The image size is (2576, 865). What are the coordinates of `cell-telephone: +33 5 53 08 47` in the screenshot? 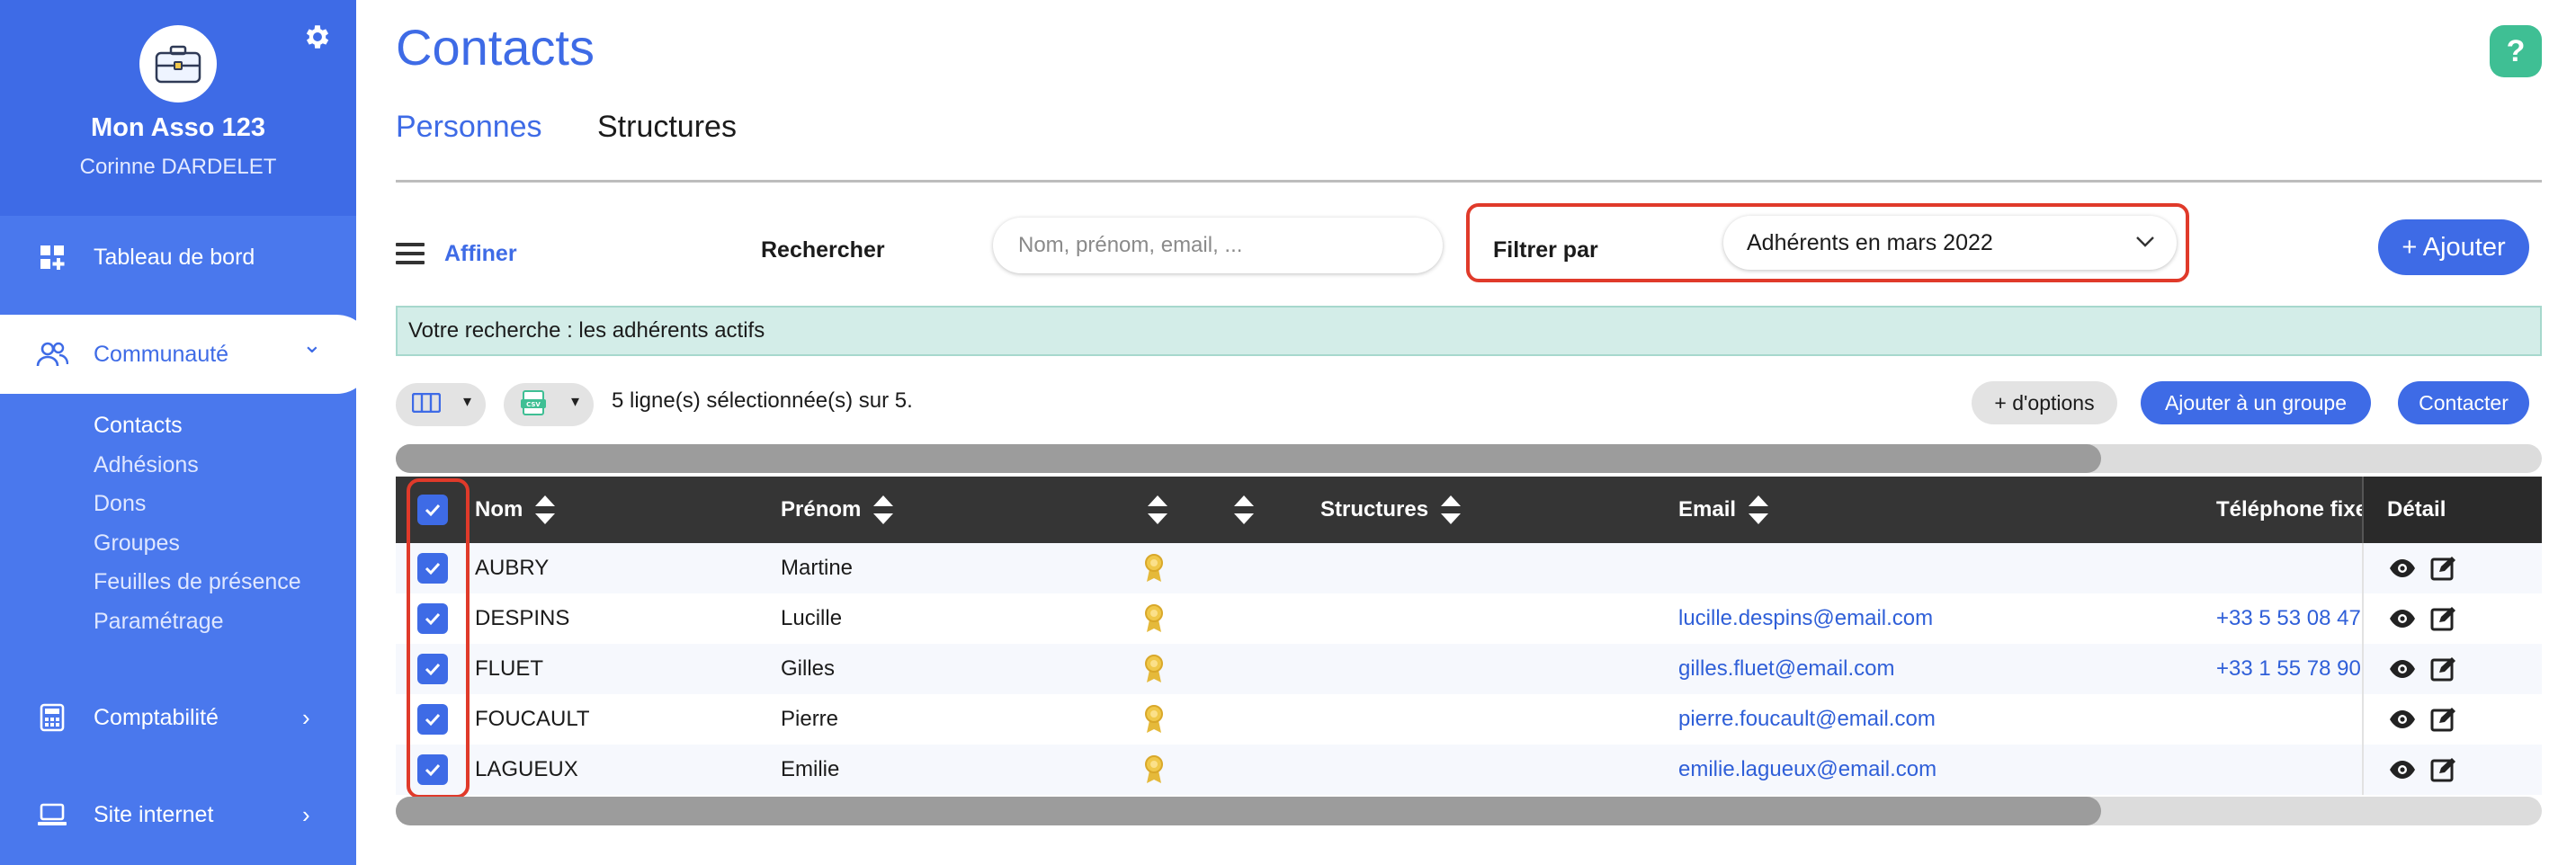 It's located at (2288, 618).